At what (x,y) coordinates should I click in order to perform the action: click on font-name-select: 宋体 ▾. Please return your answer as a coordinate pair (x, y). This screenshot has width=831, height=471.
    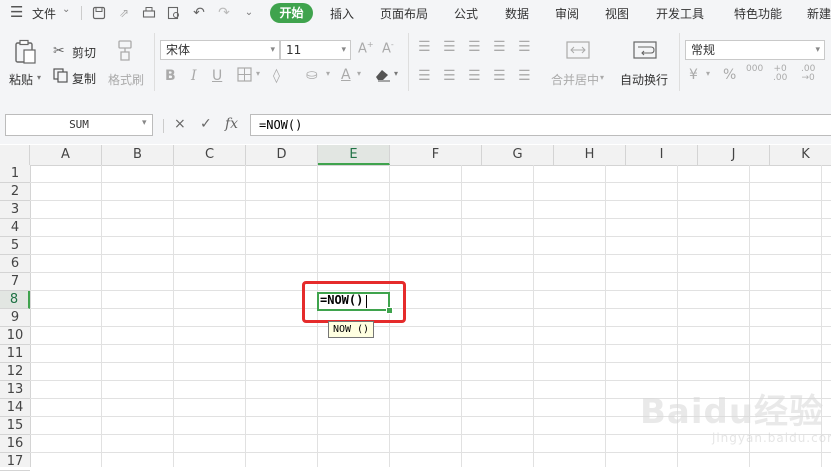
    Looking at the image, I should click on (220, 50).